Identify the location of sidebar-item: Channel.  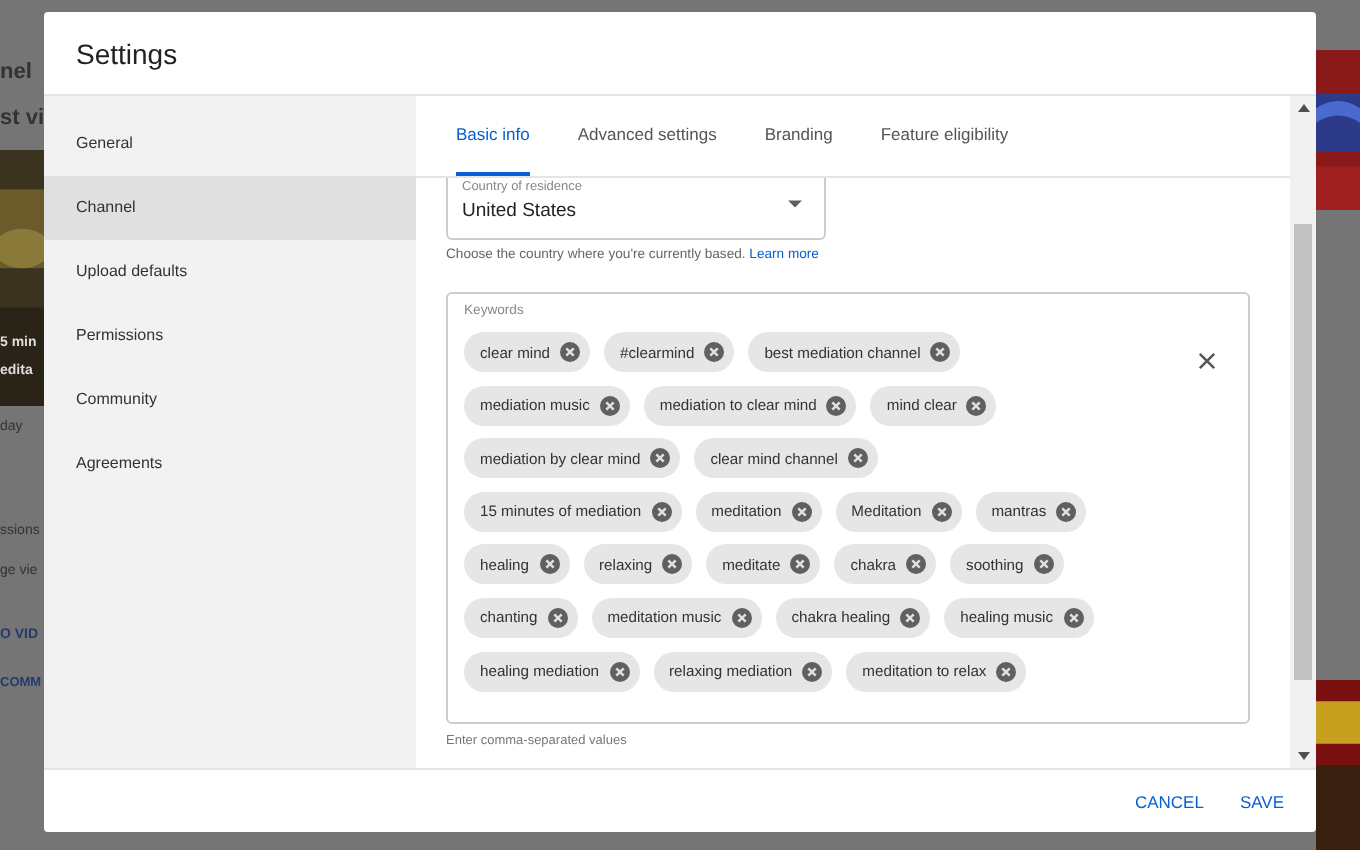
(230, 208).